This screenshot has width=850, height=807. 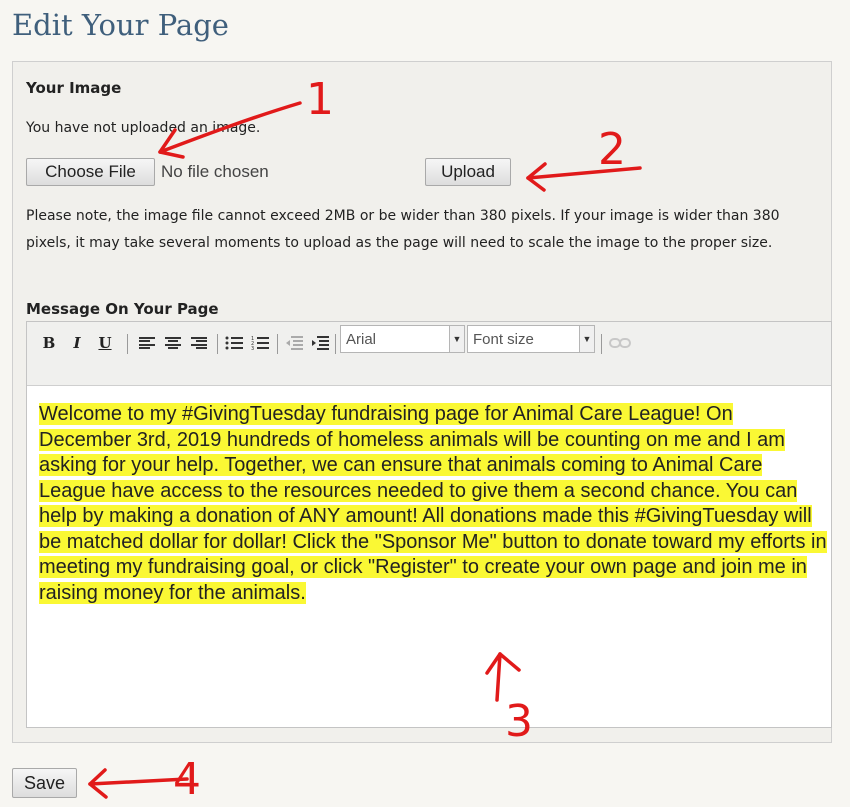 What do you see at coordinates (187, 779) in the screenshot?
I see `annotation-number-4: 4` at bounding box center [187, 779].